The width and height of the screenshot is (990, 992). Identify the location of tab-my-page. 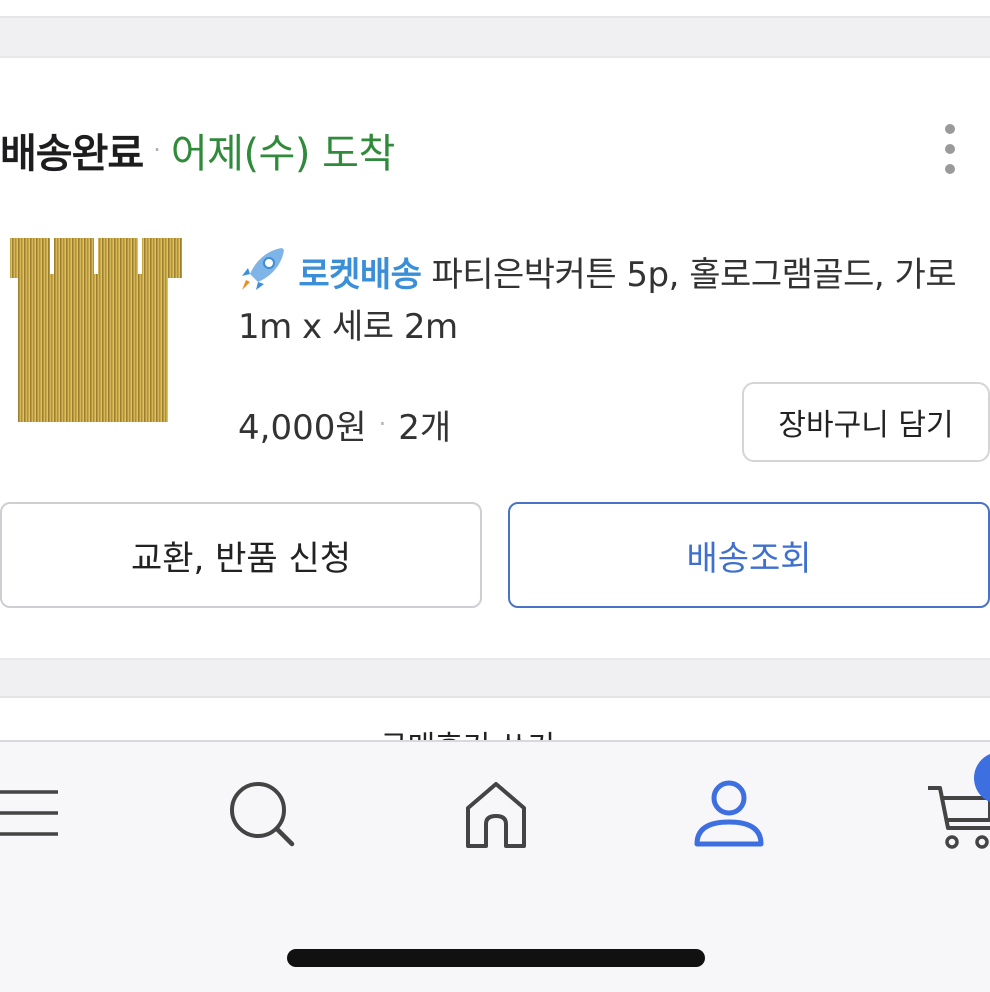
(729, 816).